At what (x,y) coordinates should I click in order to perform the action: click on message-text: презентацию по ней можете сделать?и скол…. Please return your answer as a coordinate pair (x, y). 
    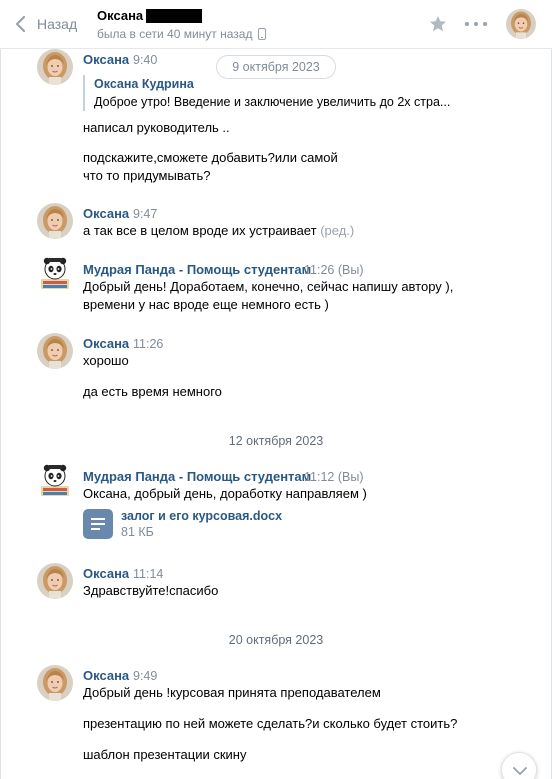
    Looking at the image, I should click on (270, 723).